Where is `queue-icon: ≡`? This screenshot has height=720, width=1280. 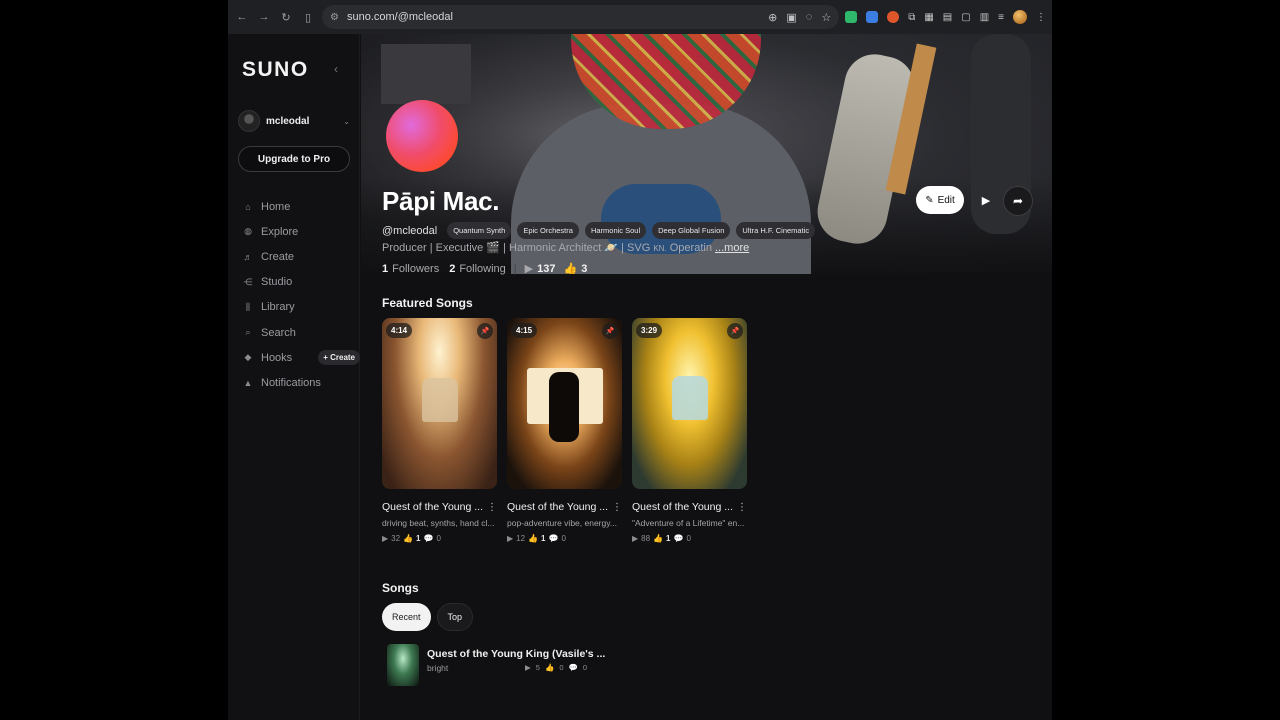 queue-icon: ≡ is located at coordinates (1001, 17).